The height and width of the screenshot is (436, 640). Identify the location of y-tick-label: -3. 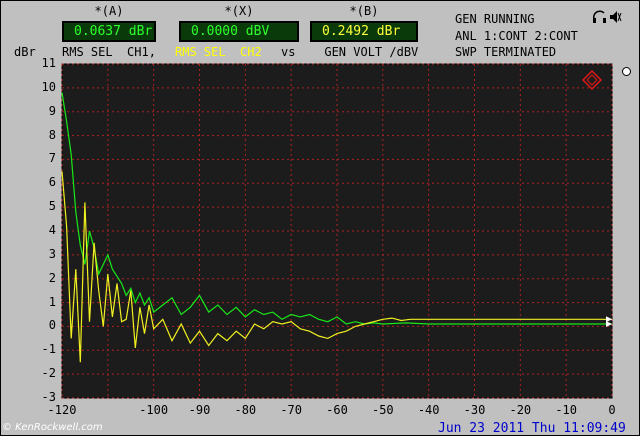
(48, 397).